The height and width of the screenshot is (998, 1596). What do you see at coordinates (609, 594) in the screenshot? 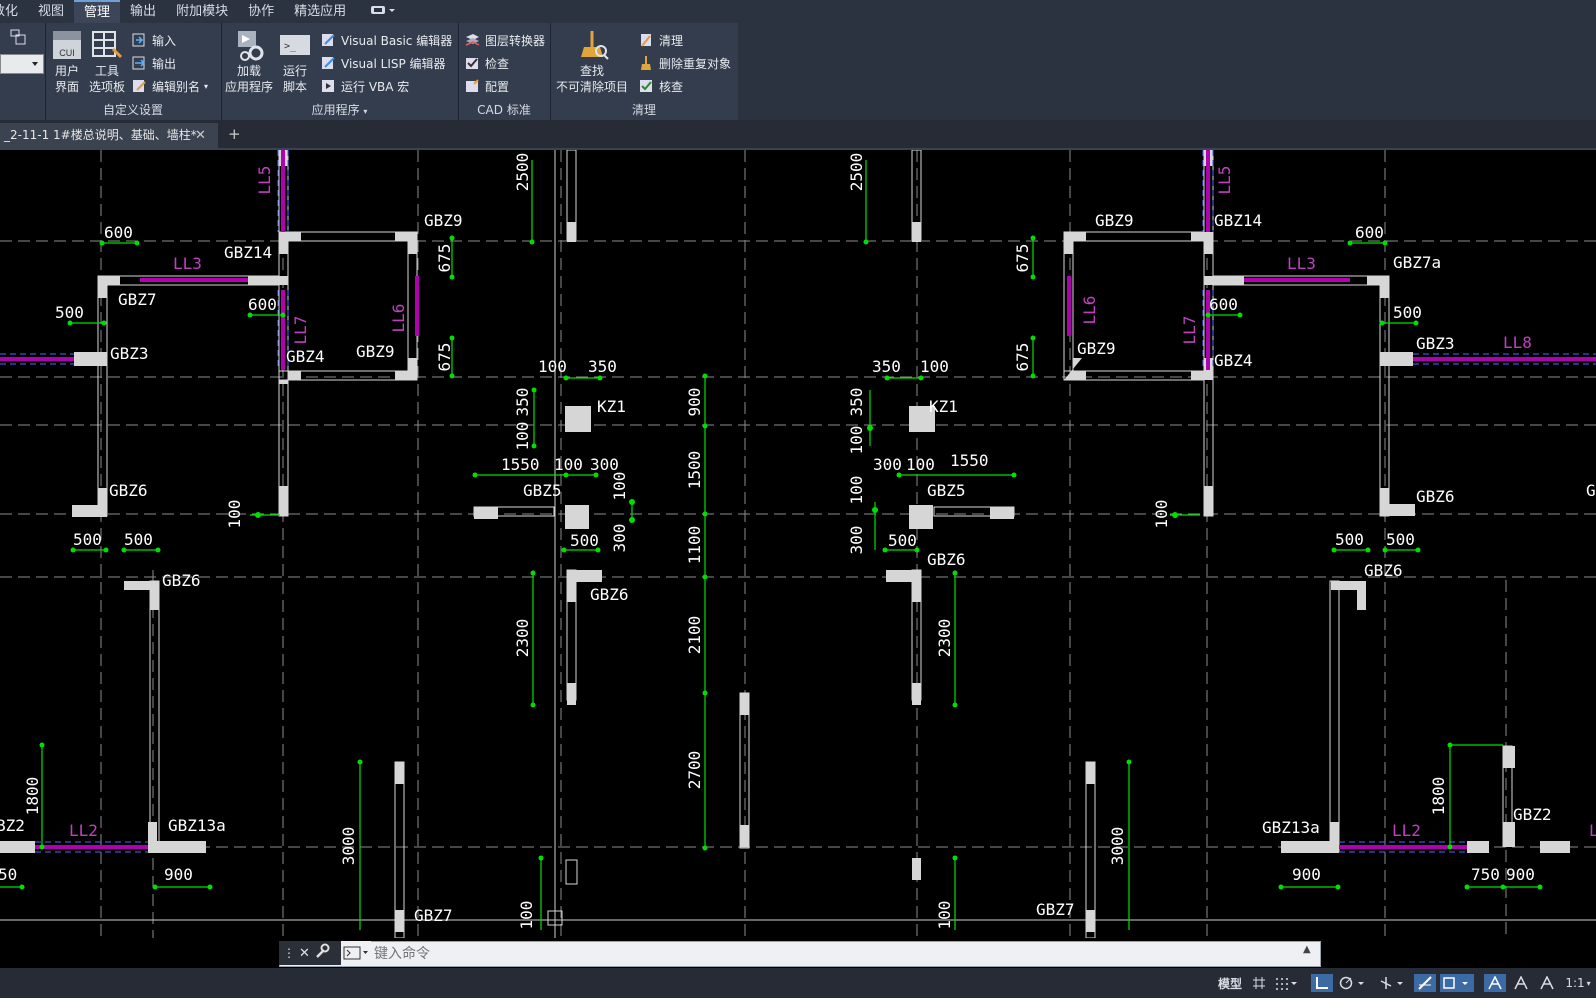
I see `label-gbz6-c: GBZ6` at bounding box center [609, 594].